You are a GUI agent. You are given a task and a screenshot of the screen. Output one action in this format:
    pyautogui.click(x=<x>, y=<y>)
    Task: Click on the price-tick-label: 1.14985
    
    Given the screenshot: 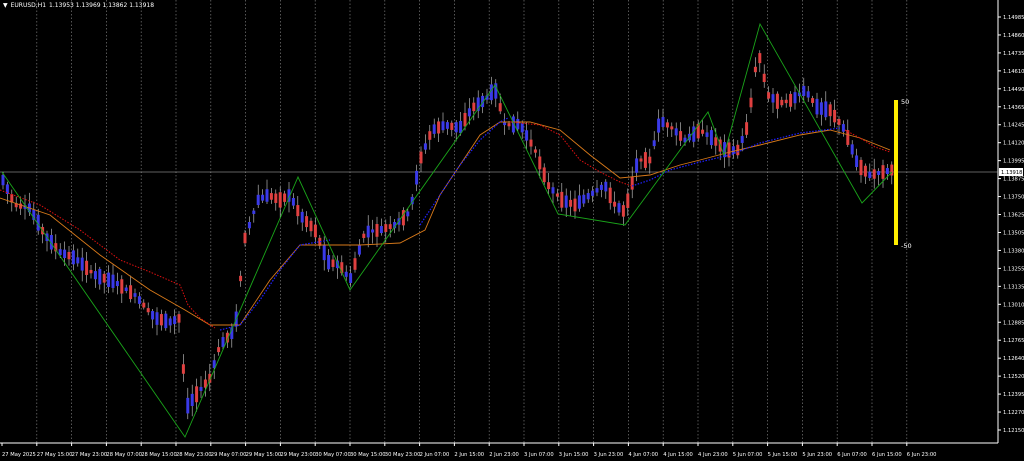 What is the action you would take?
    pyautogui.click(x=1013, y=18)
    